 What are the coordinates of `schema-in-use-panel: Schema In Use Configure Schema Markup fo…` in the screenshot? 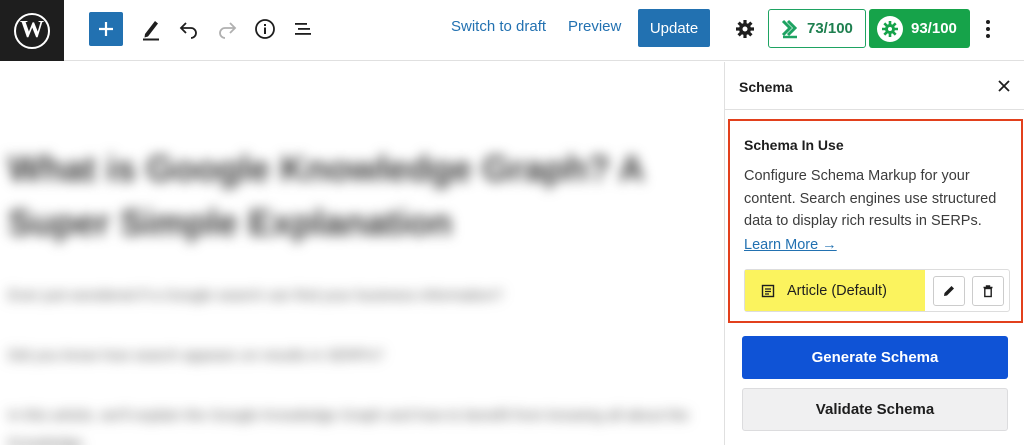 It's located at (875, 221).